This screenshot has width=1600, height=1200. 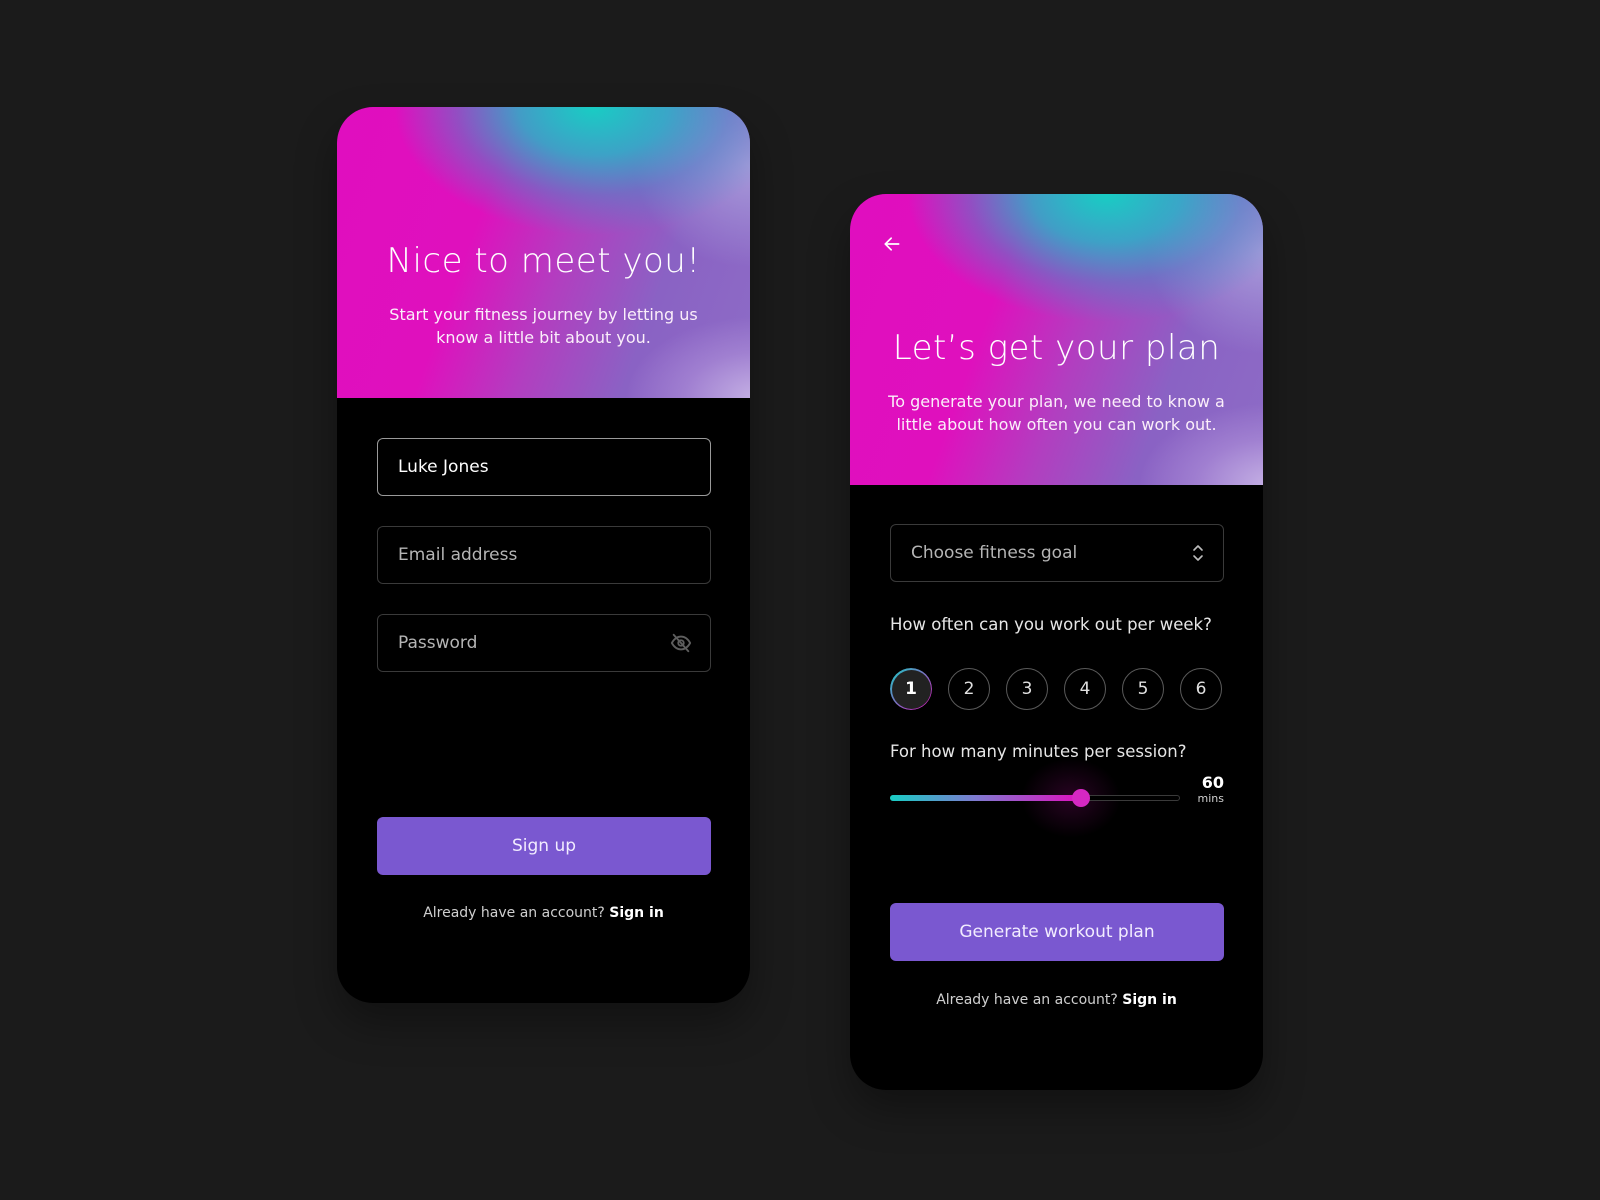 I want to click on plan-title: Let’s get your plan, so click(x=1056, y=348).